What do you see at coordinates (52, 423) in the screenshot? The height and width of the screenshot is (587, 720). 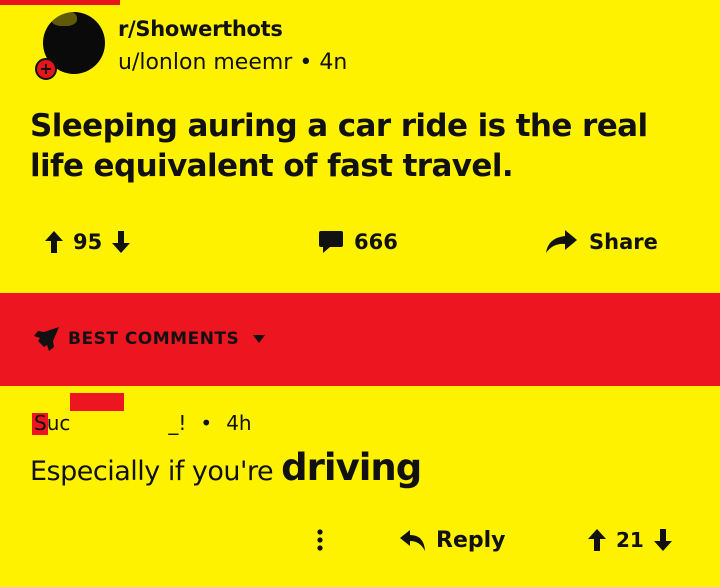 I see `comment-username-start: Suc` at bounding box center [52, 423].